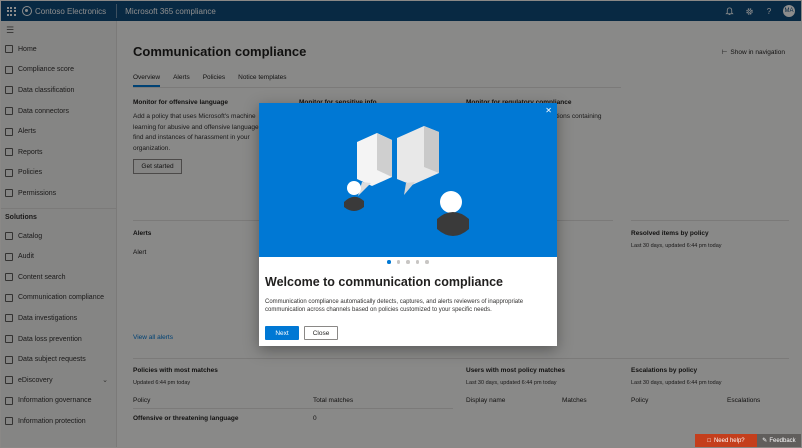 The width and height of the screenshot is (802, 448). I want to click on need-help-button: □ Need help?, so click(726, 440).